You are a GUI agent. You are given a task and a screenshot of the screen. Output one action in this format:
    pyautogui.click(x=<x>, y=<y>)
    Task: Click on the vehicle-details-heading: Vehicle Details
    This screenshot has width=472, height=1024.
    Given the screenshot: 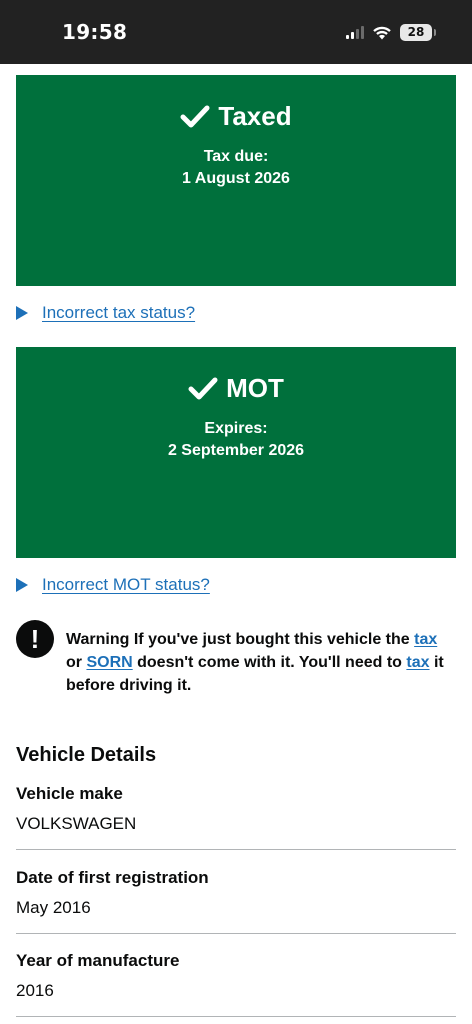 What is the action you would take?
    pyautogui.click(x=86, y=755)
    